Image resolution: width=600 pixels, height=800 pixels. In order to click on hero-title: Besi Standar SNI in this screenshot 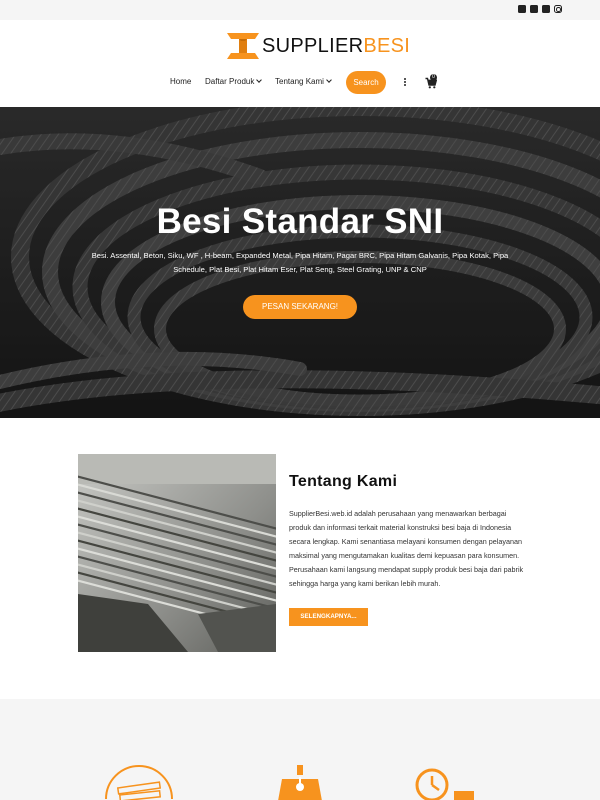, I will do `click(300, 221)`.